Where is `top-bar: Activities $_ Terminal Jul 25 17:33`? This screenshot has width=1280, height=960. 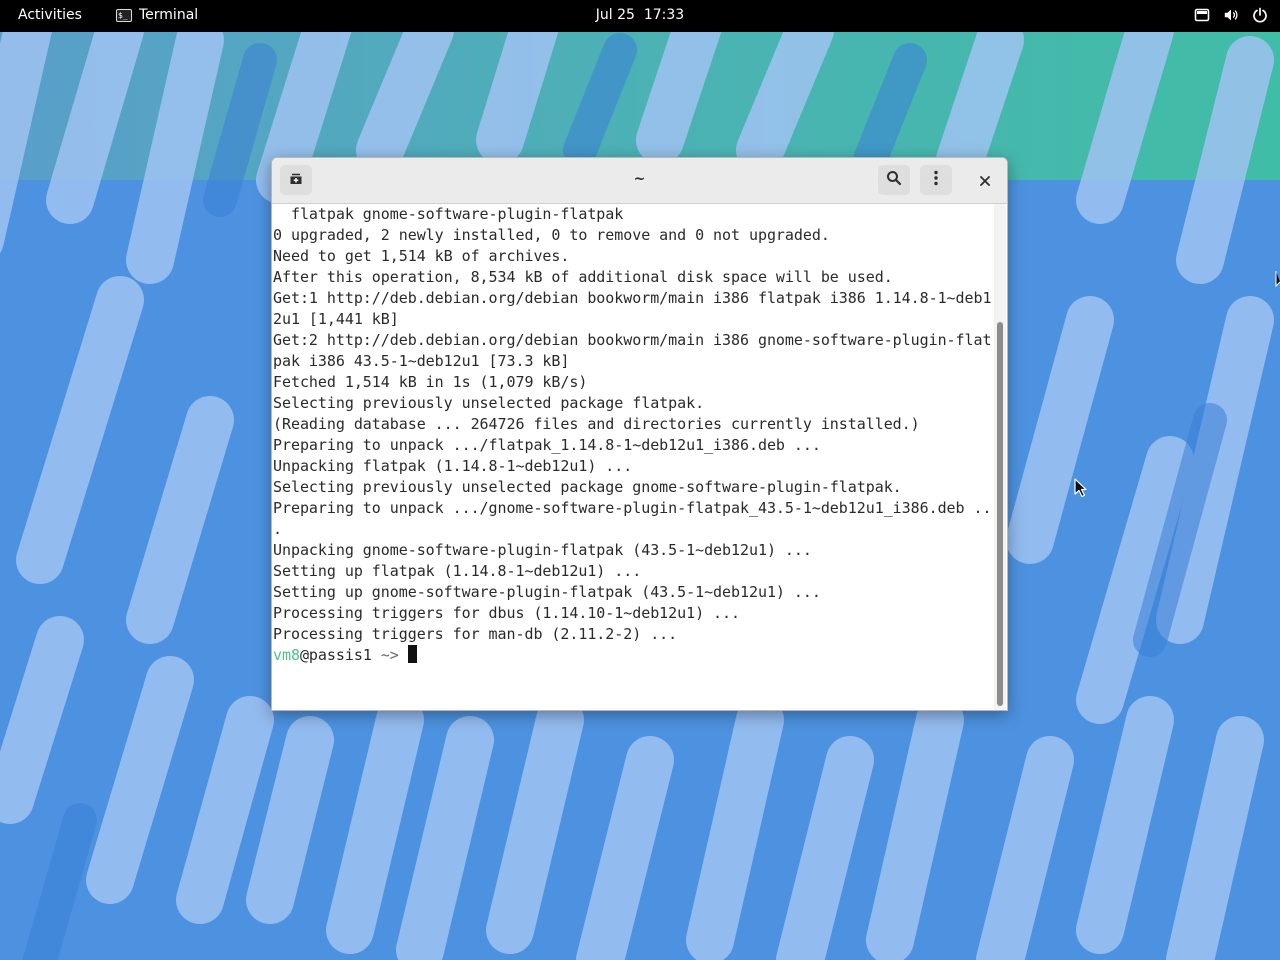
top-bar: Activities $_ Terminal Jul 25 17:33 is located at coordinates (640, 16).